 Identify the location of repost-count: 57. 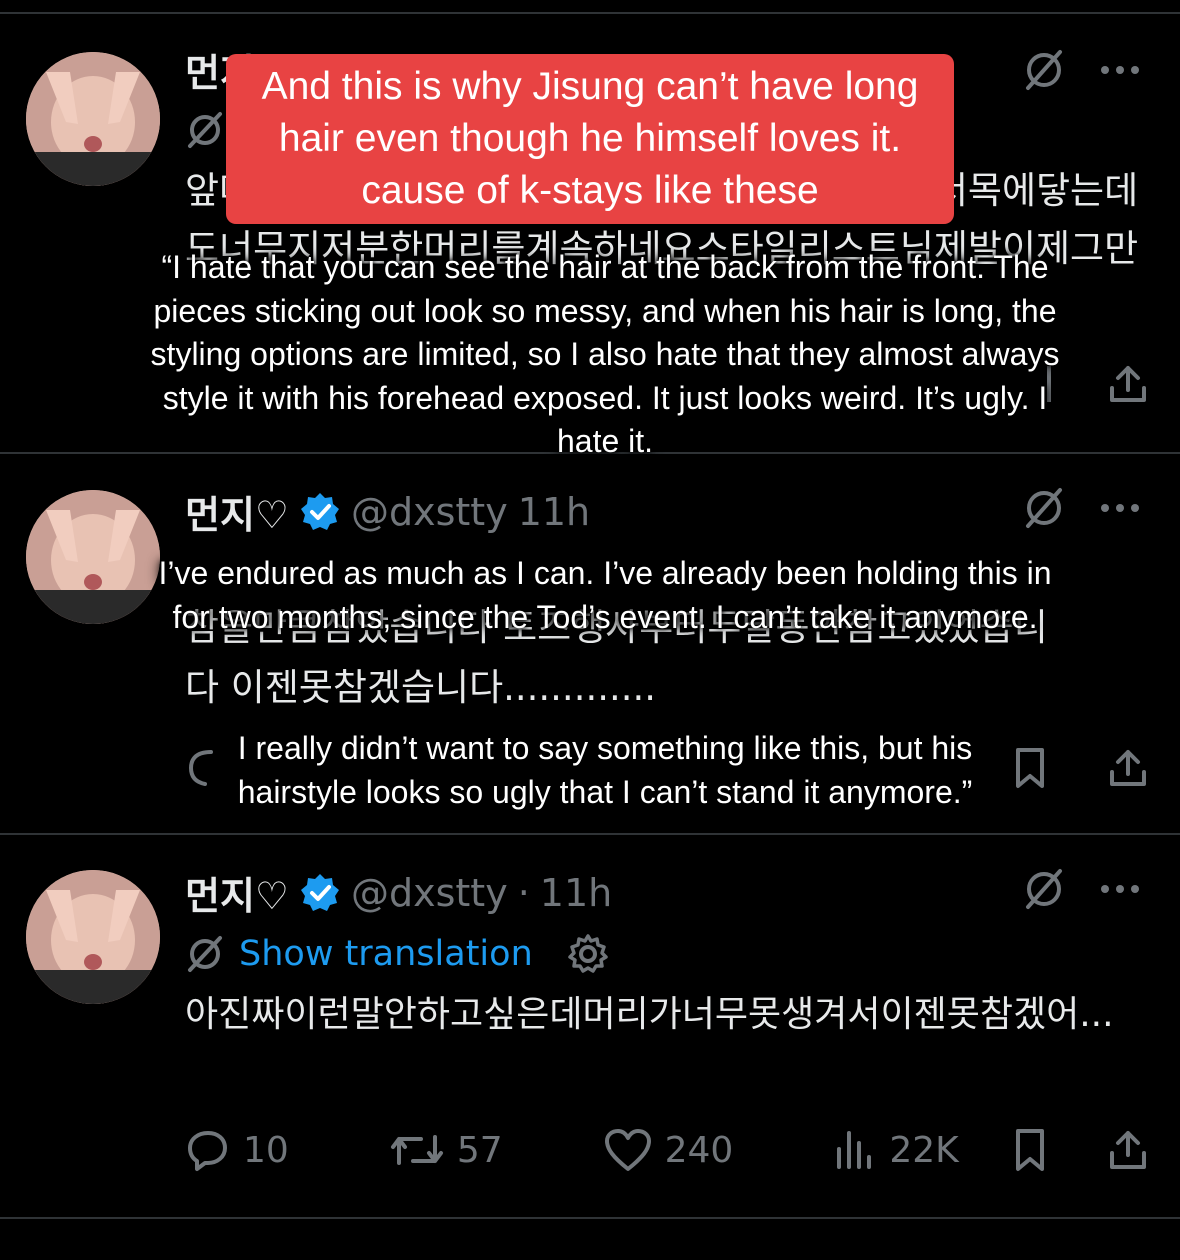
(479, 1150).